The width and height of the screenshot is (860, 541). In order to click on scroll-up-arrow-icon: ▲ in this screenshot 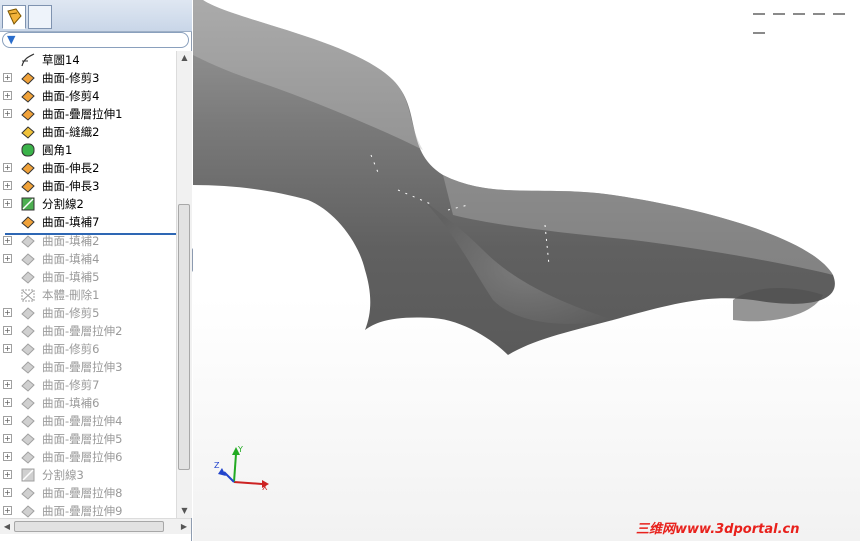, I will do `click(184, 58)`.